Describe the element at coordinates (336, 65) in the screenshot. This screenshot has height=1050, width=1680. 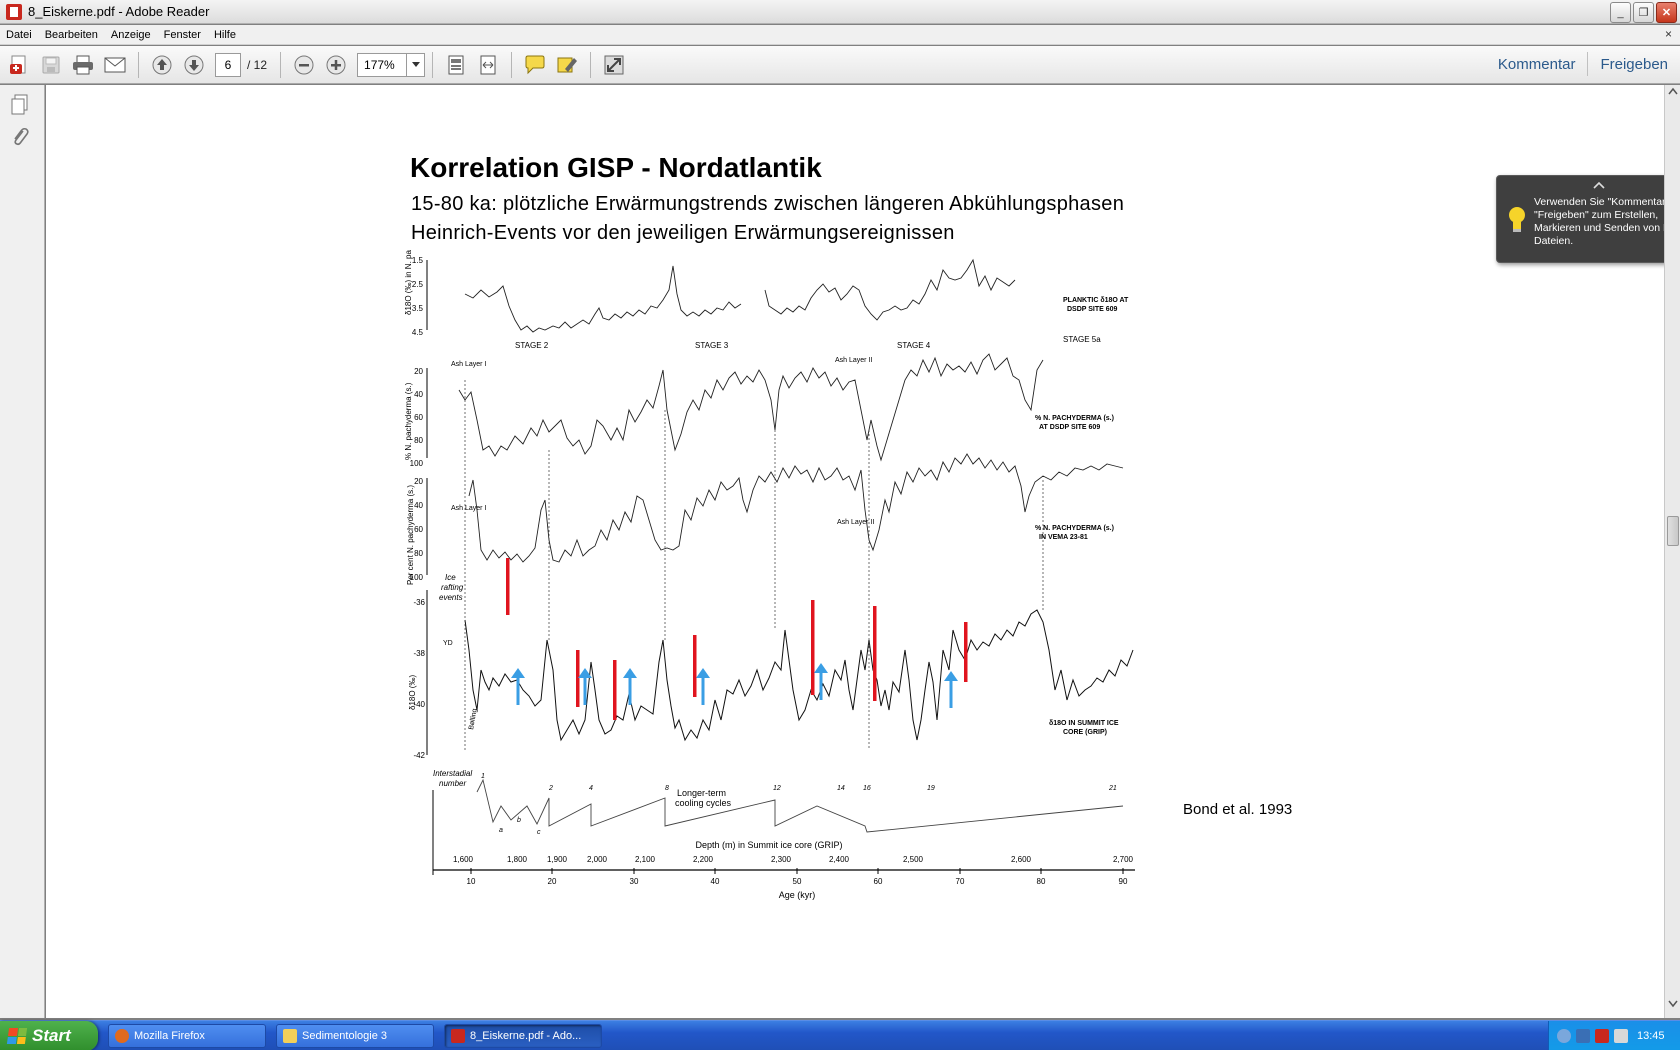
I see `zoom-in-icon` at that location.